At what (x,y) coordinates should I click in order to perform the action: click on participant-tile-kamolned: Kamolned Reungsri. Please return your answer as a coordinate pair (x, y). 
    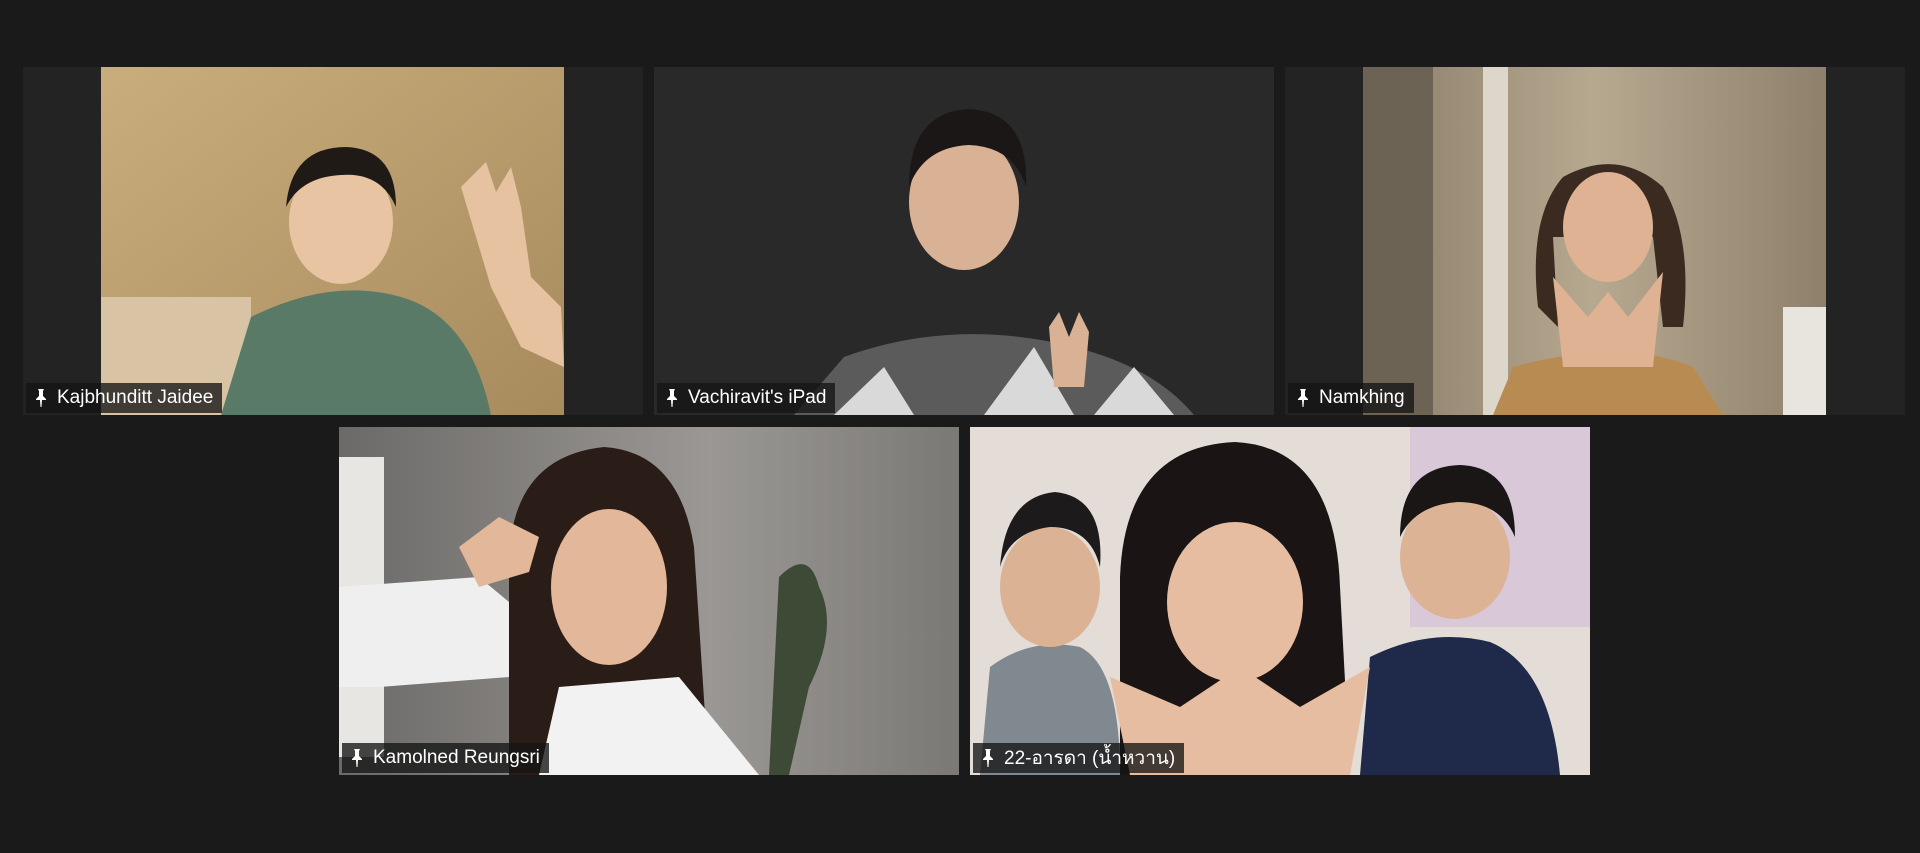
    Looking at the image, I should click on (649, 601).